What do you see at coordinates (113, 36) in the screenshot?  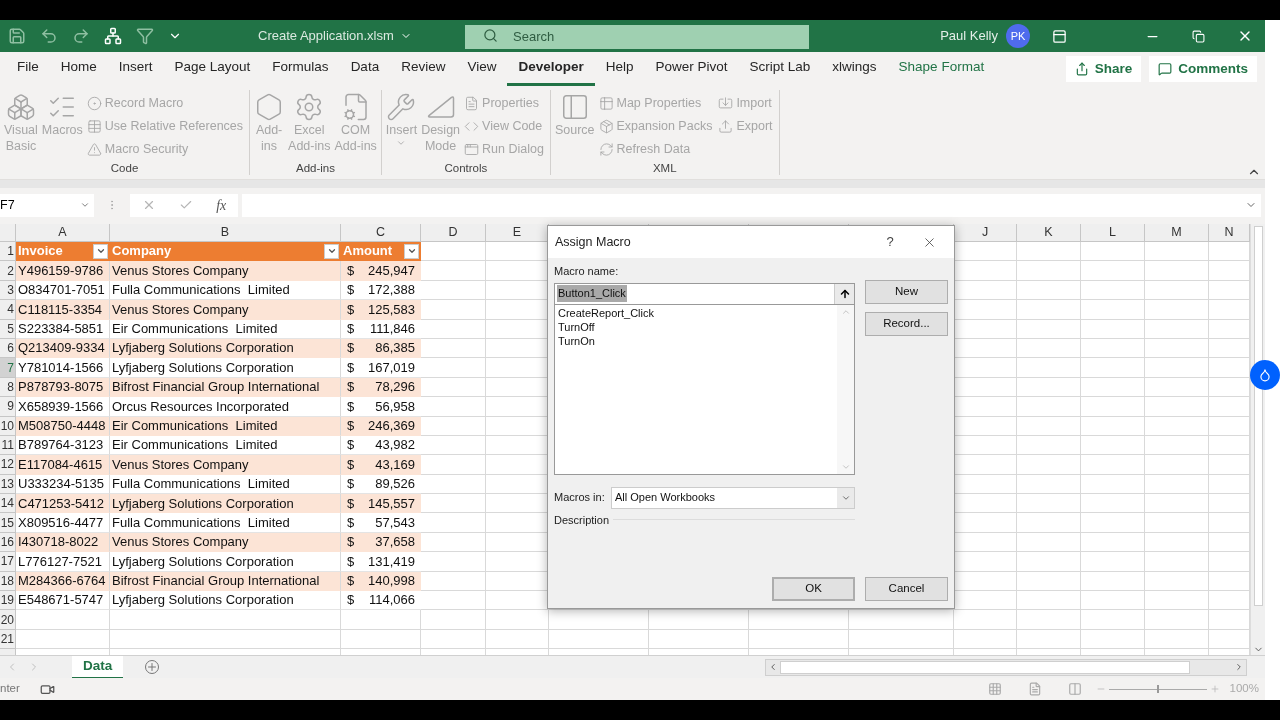 I see `hierarchy-icon` at bounding box center [113, 36].